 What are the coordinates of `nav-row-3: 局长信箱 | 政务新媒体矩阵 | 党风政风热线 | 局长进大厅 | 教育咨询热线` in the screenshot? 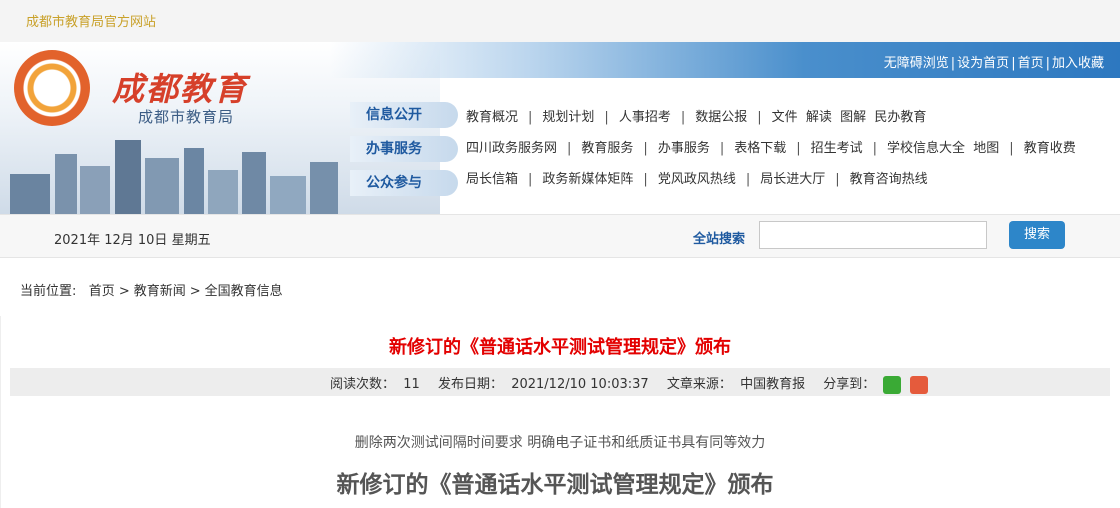 It's located at (697, 179).